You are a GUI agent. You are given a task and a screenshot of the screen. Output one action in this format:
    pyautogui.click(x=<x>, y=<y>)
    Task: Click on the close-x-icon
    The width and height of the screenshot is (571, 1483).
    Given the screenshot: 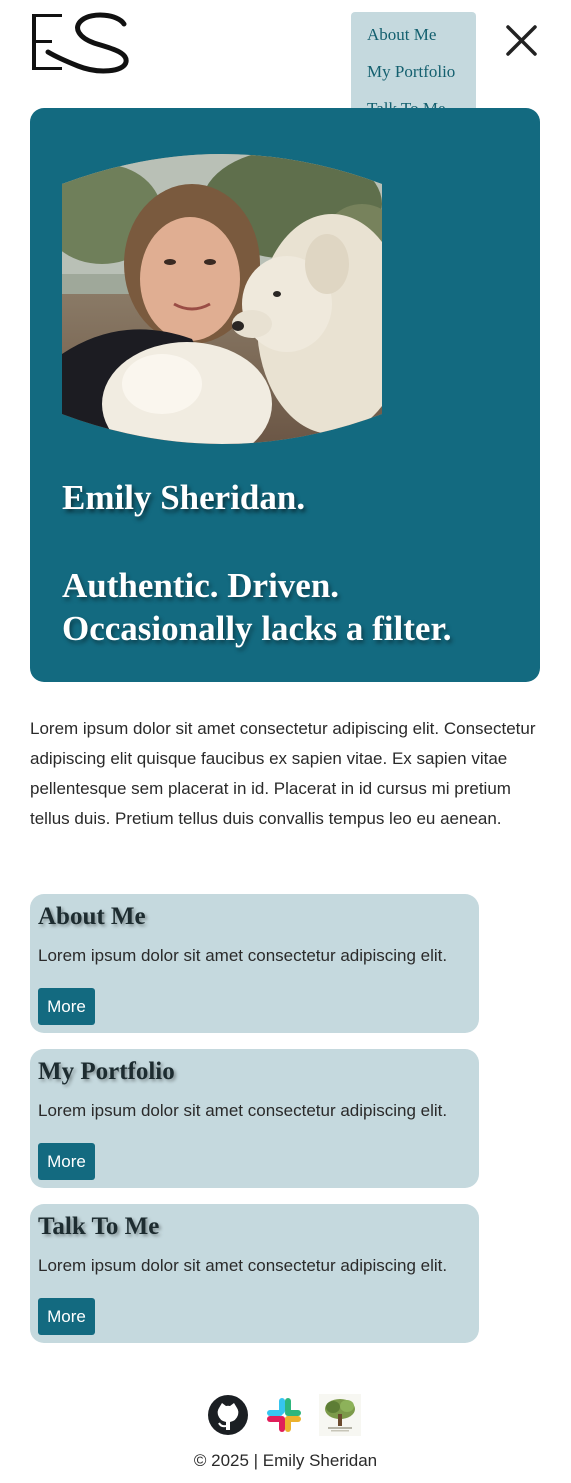 What is the action you would take?
    pyautogui.click(x=521, y=40)
    